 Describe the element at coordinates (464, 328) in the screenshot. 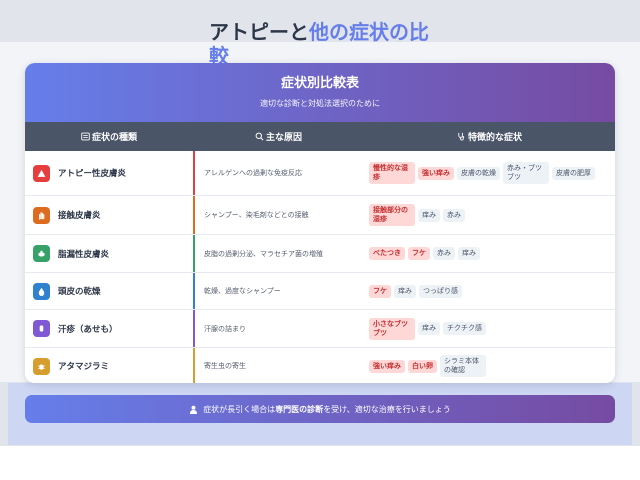

I see `symptom-tag: チクチク感` at that location.